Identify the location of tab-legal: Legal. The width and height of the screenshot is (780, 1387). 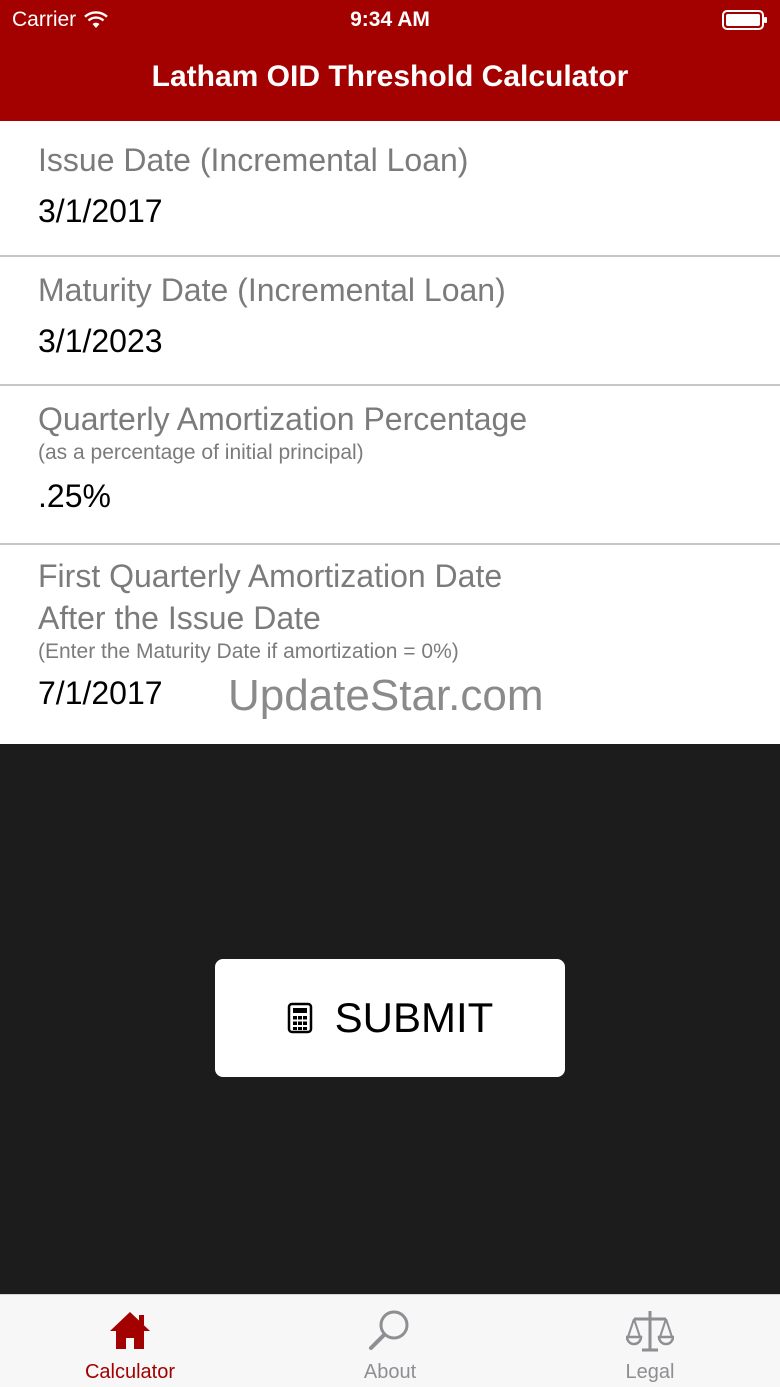
(650, 1341).